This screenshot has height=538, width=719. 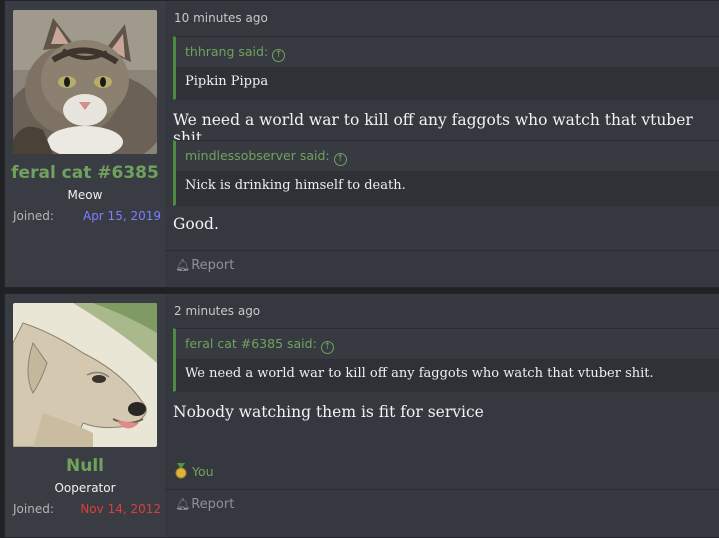 I want to click on message-text: Good., so click(x=196, y=224).